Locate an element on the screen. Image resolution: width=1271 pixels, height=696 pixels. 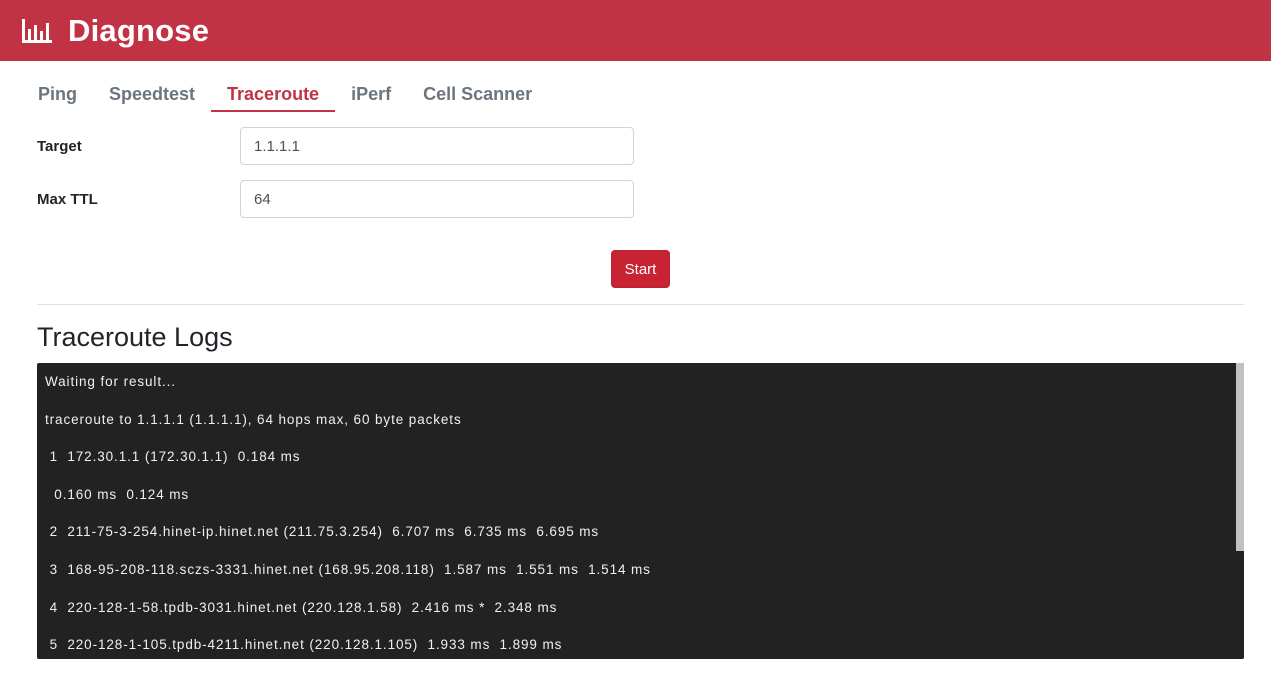
target-label: Target is located at coordinates (59, 146).